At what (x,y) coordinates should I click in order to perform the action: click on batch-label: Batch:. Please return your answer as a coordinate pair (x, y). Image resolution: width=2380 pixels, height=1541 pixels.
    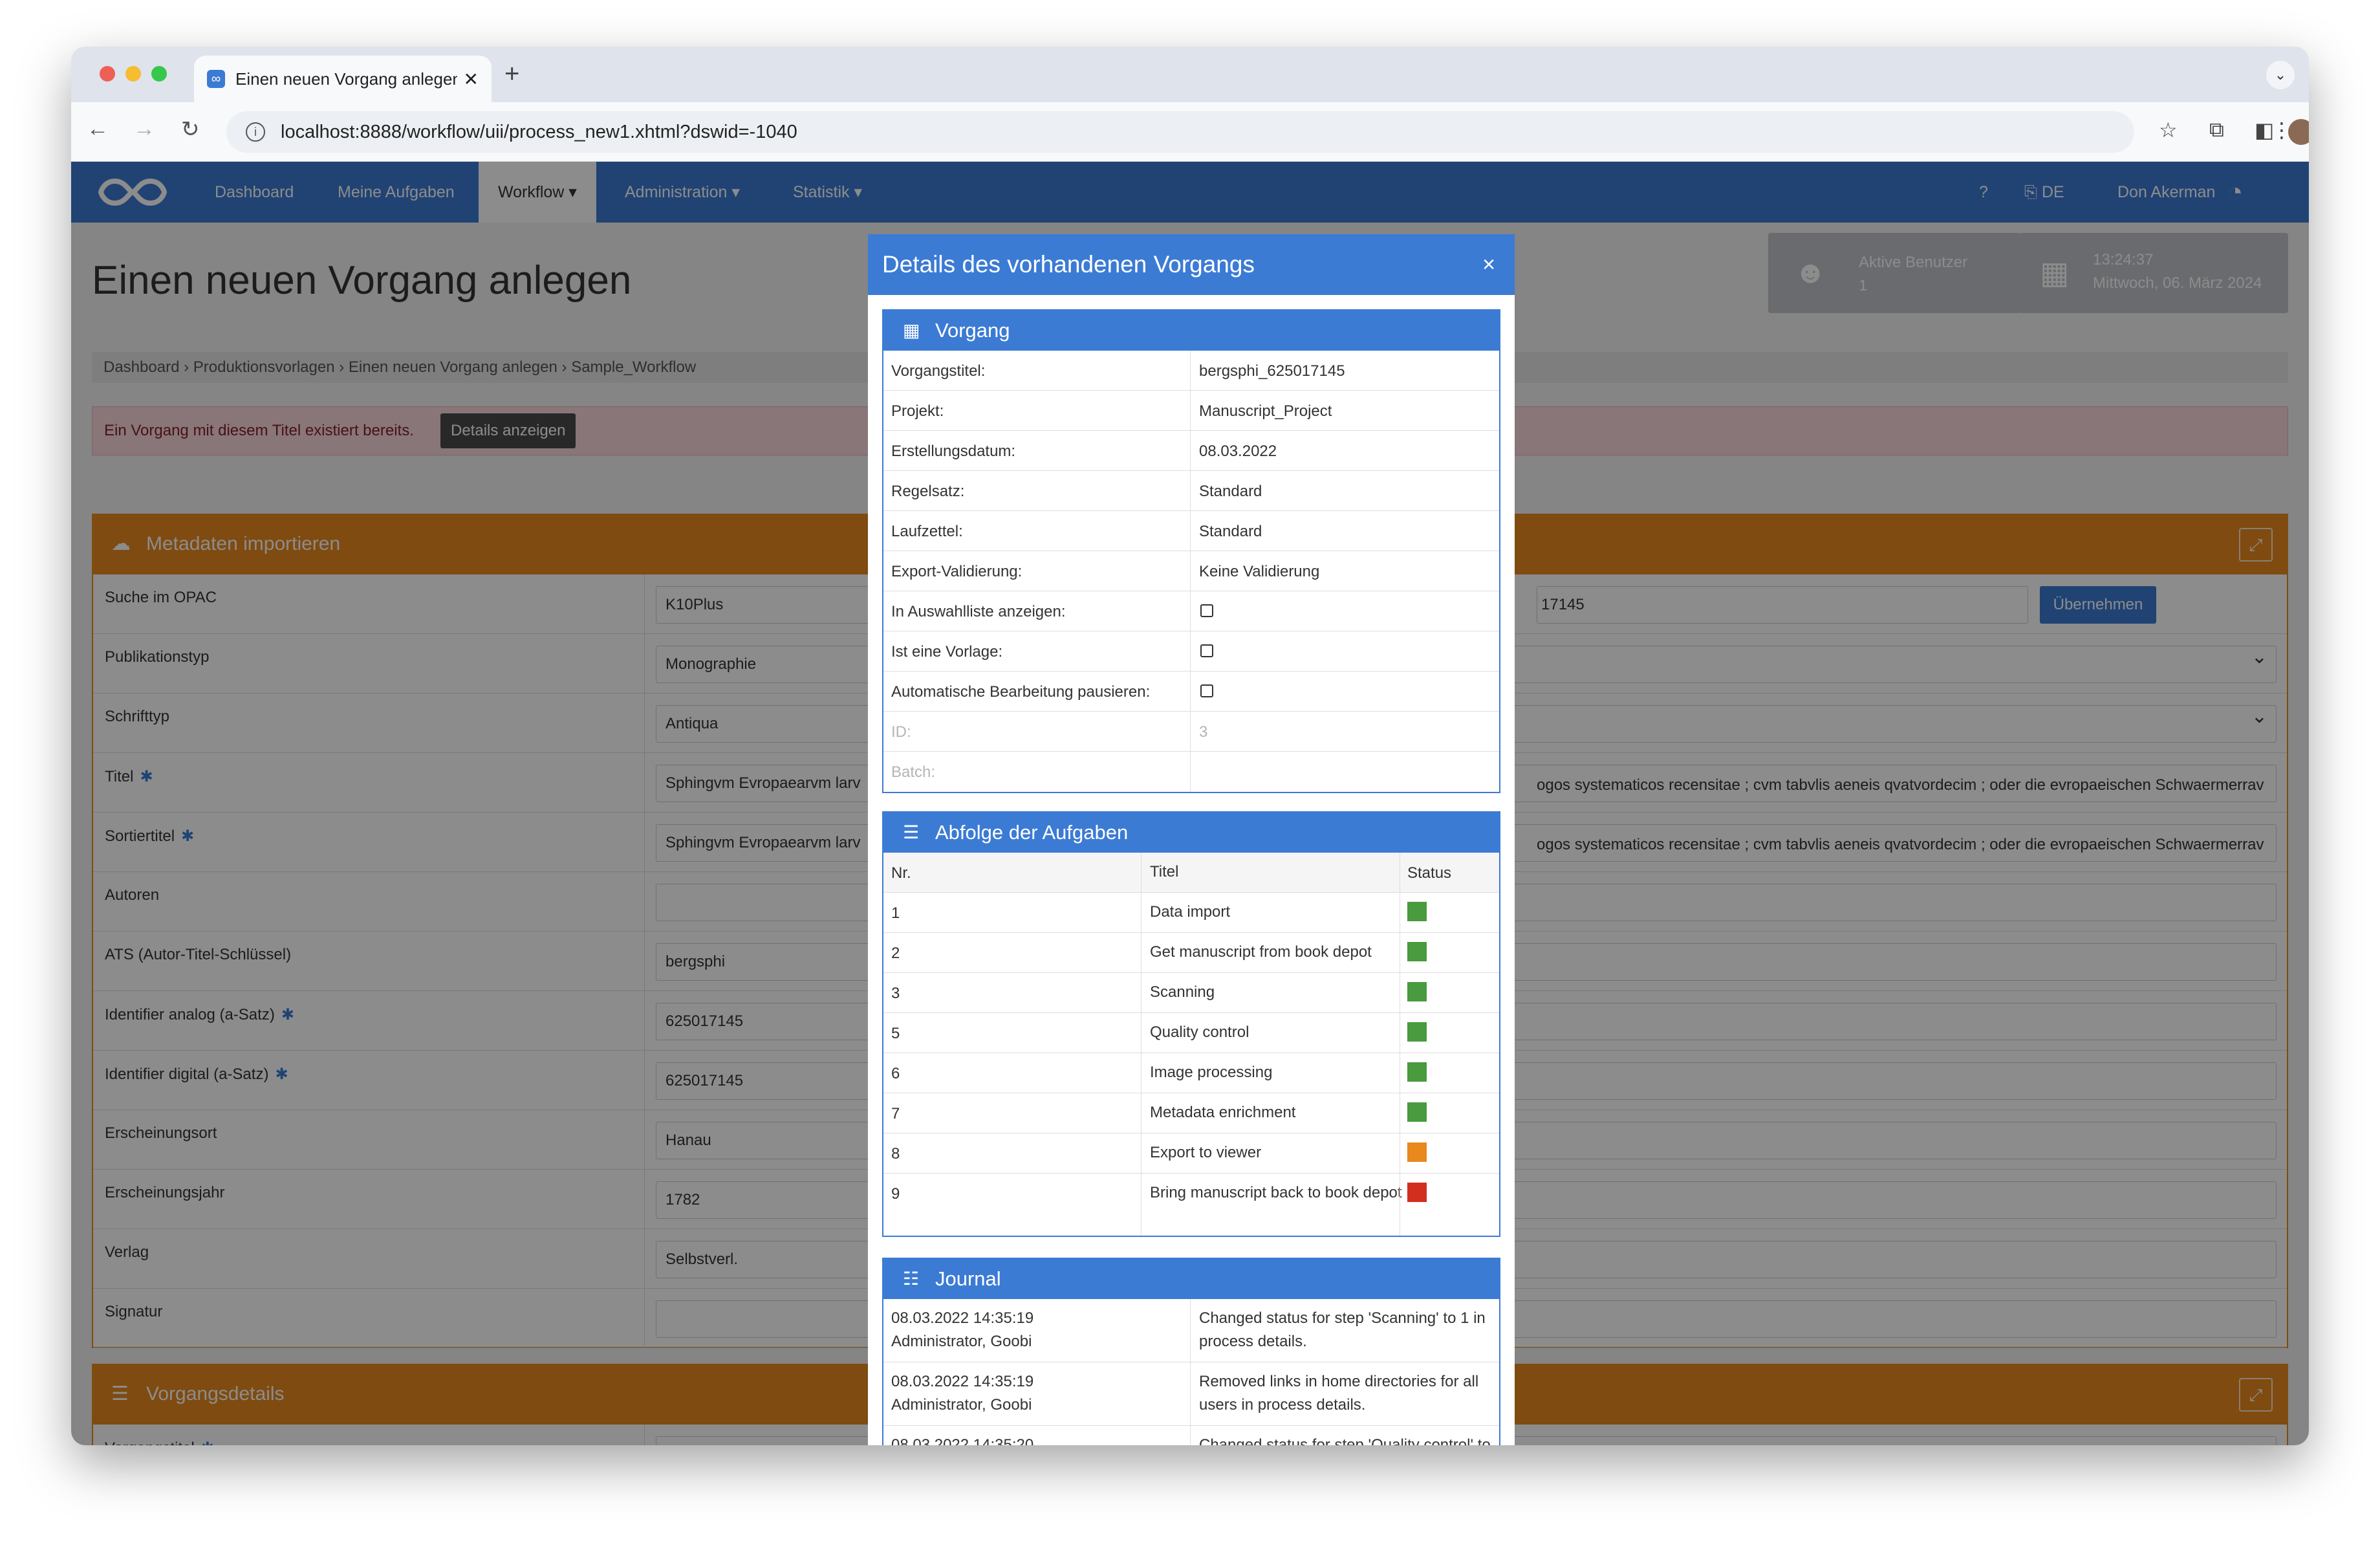
    Looking at the image, I should click on (913, 772).